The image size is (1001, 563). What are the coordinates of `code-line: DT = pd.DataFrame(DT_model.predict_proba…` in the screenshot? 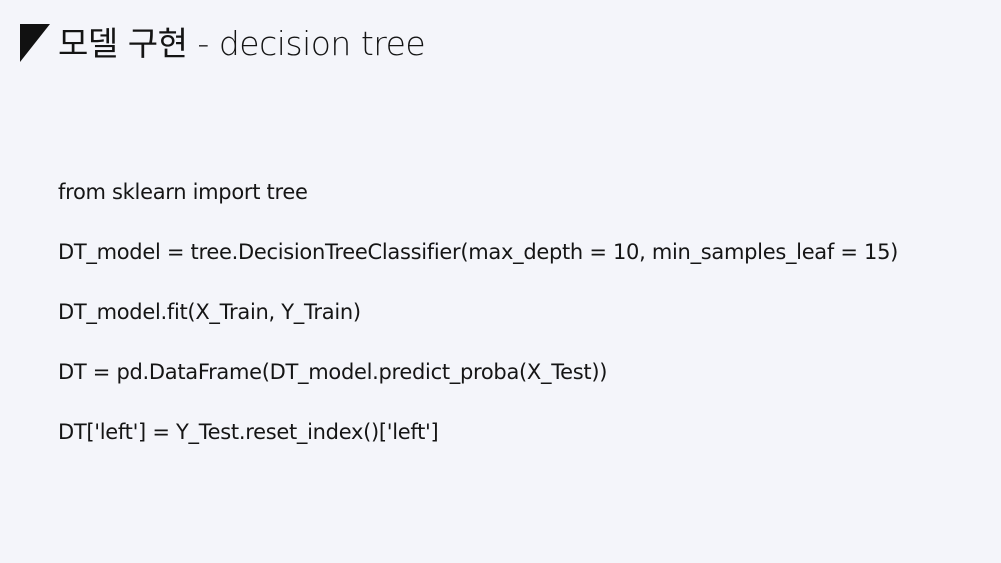 It's located at (333, 372).